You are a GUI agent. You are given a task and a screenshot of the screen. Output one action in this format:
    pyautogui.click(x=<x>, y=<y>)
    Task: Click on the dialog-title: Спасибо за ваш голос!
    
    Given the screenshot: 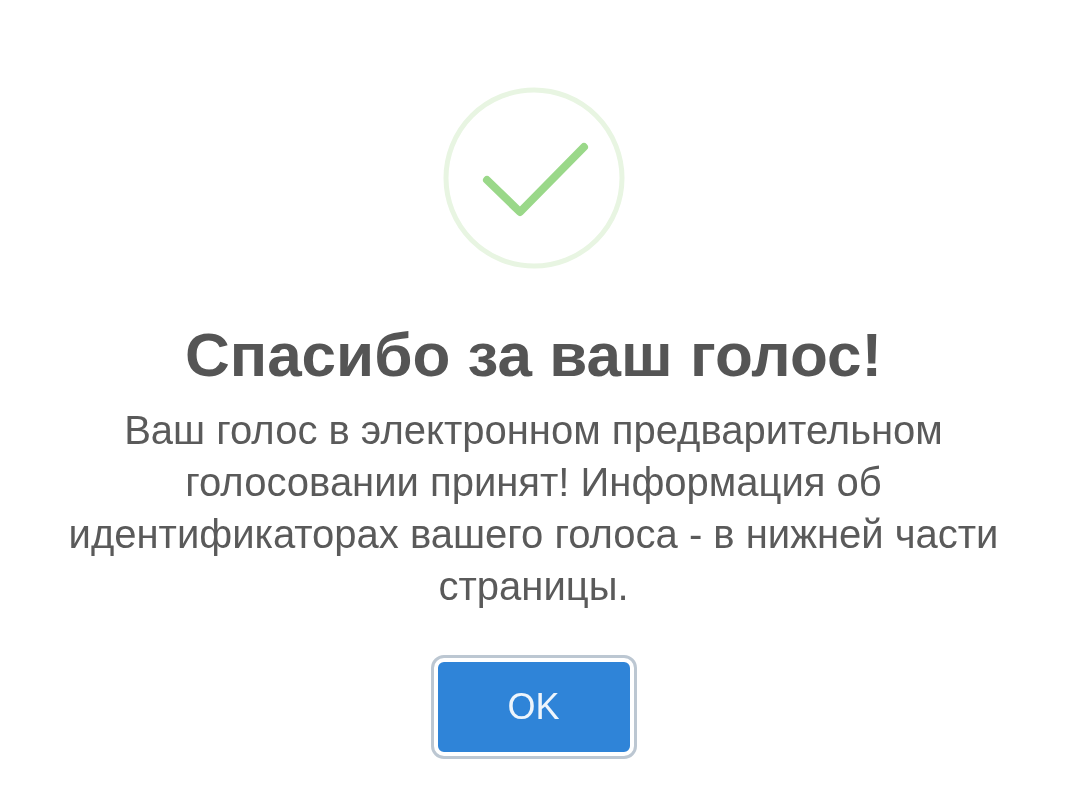 What is the action you would take?
    pyautogui.click(x=533, y=355)
    